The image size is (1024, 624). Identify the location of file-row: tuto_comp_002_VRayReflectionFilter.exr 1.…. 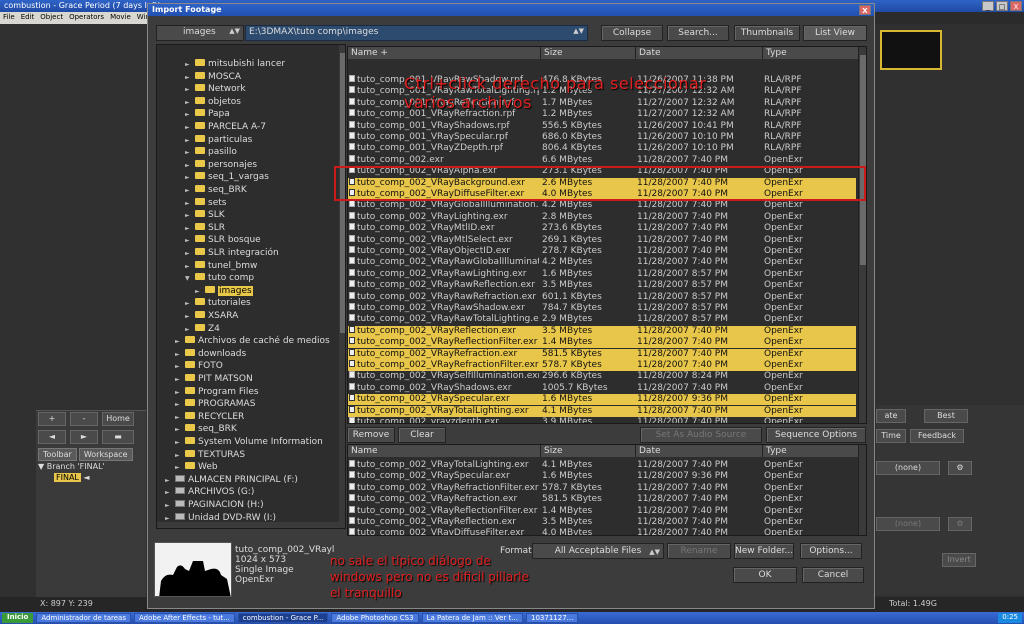
(602, 511).